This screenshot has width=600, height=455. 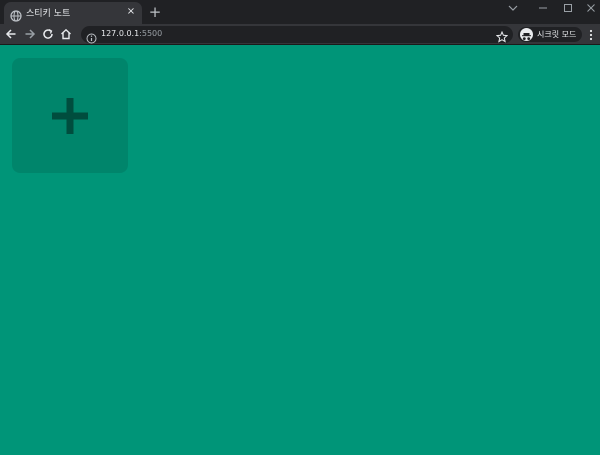 I want to click on globe-icon, so click(x=16, y=14).